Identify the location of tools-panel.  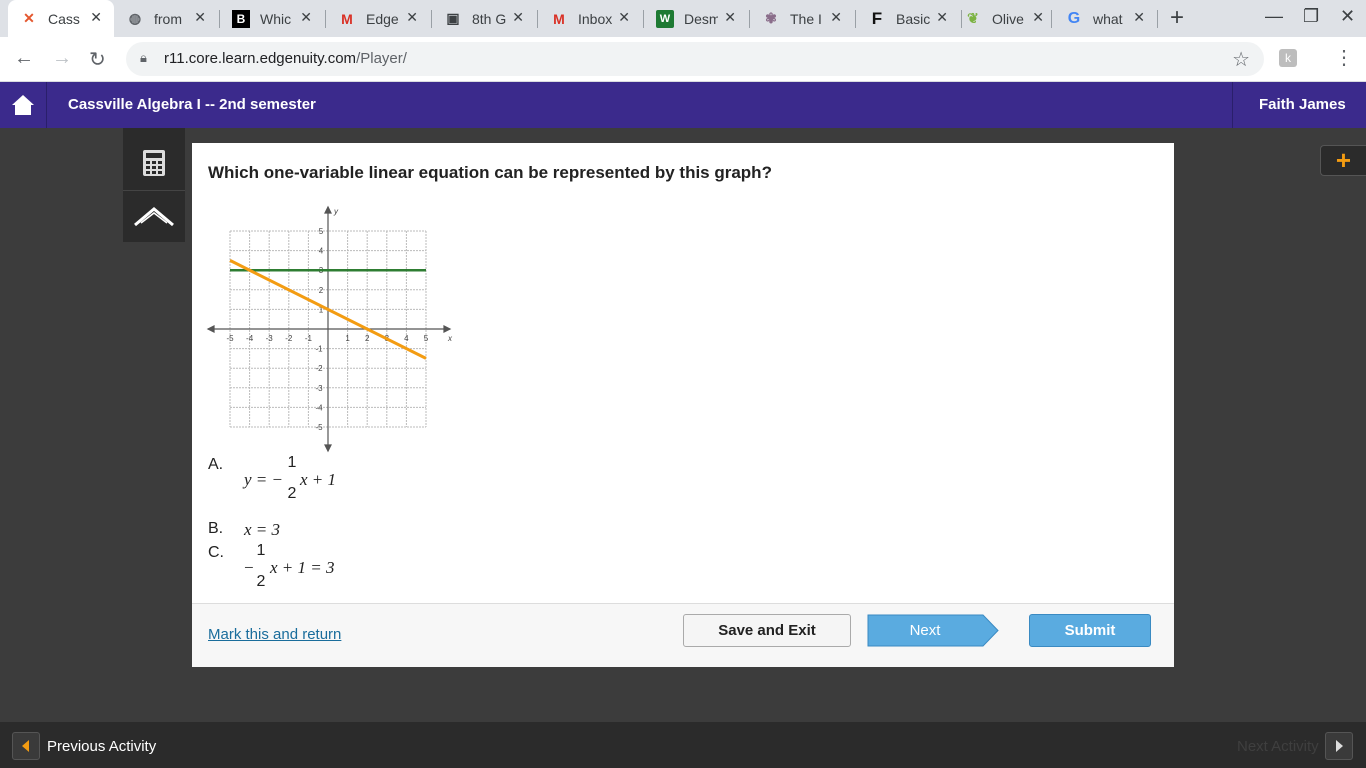
(154, 185).